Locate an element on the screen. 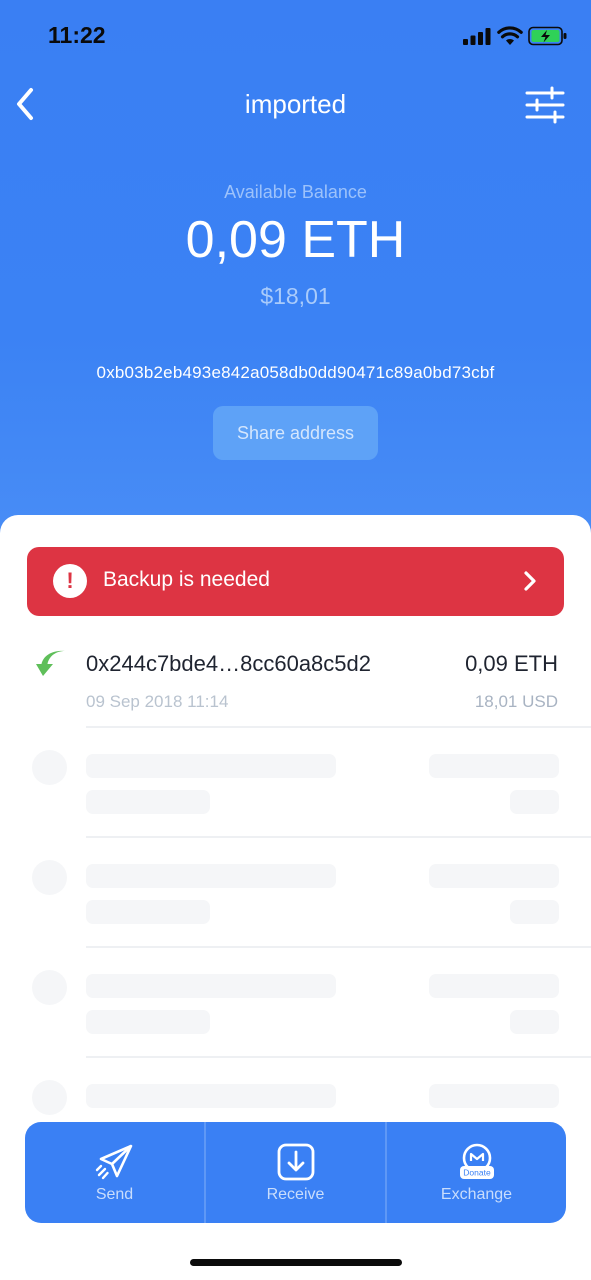 The image size is (591, 1280). transaction-fiat: 18,01 USD is located at coordinates (516, 701).